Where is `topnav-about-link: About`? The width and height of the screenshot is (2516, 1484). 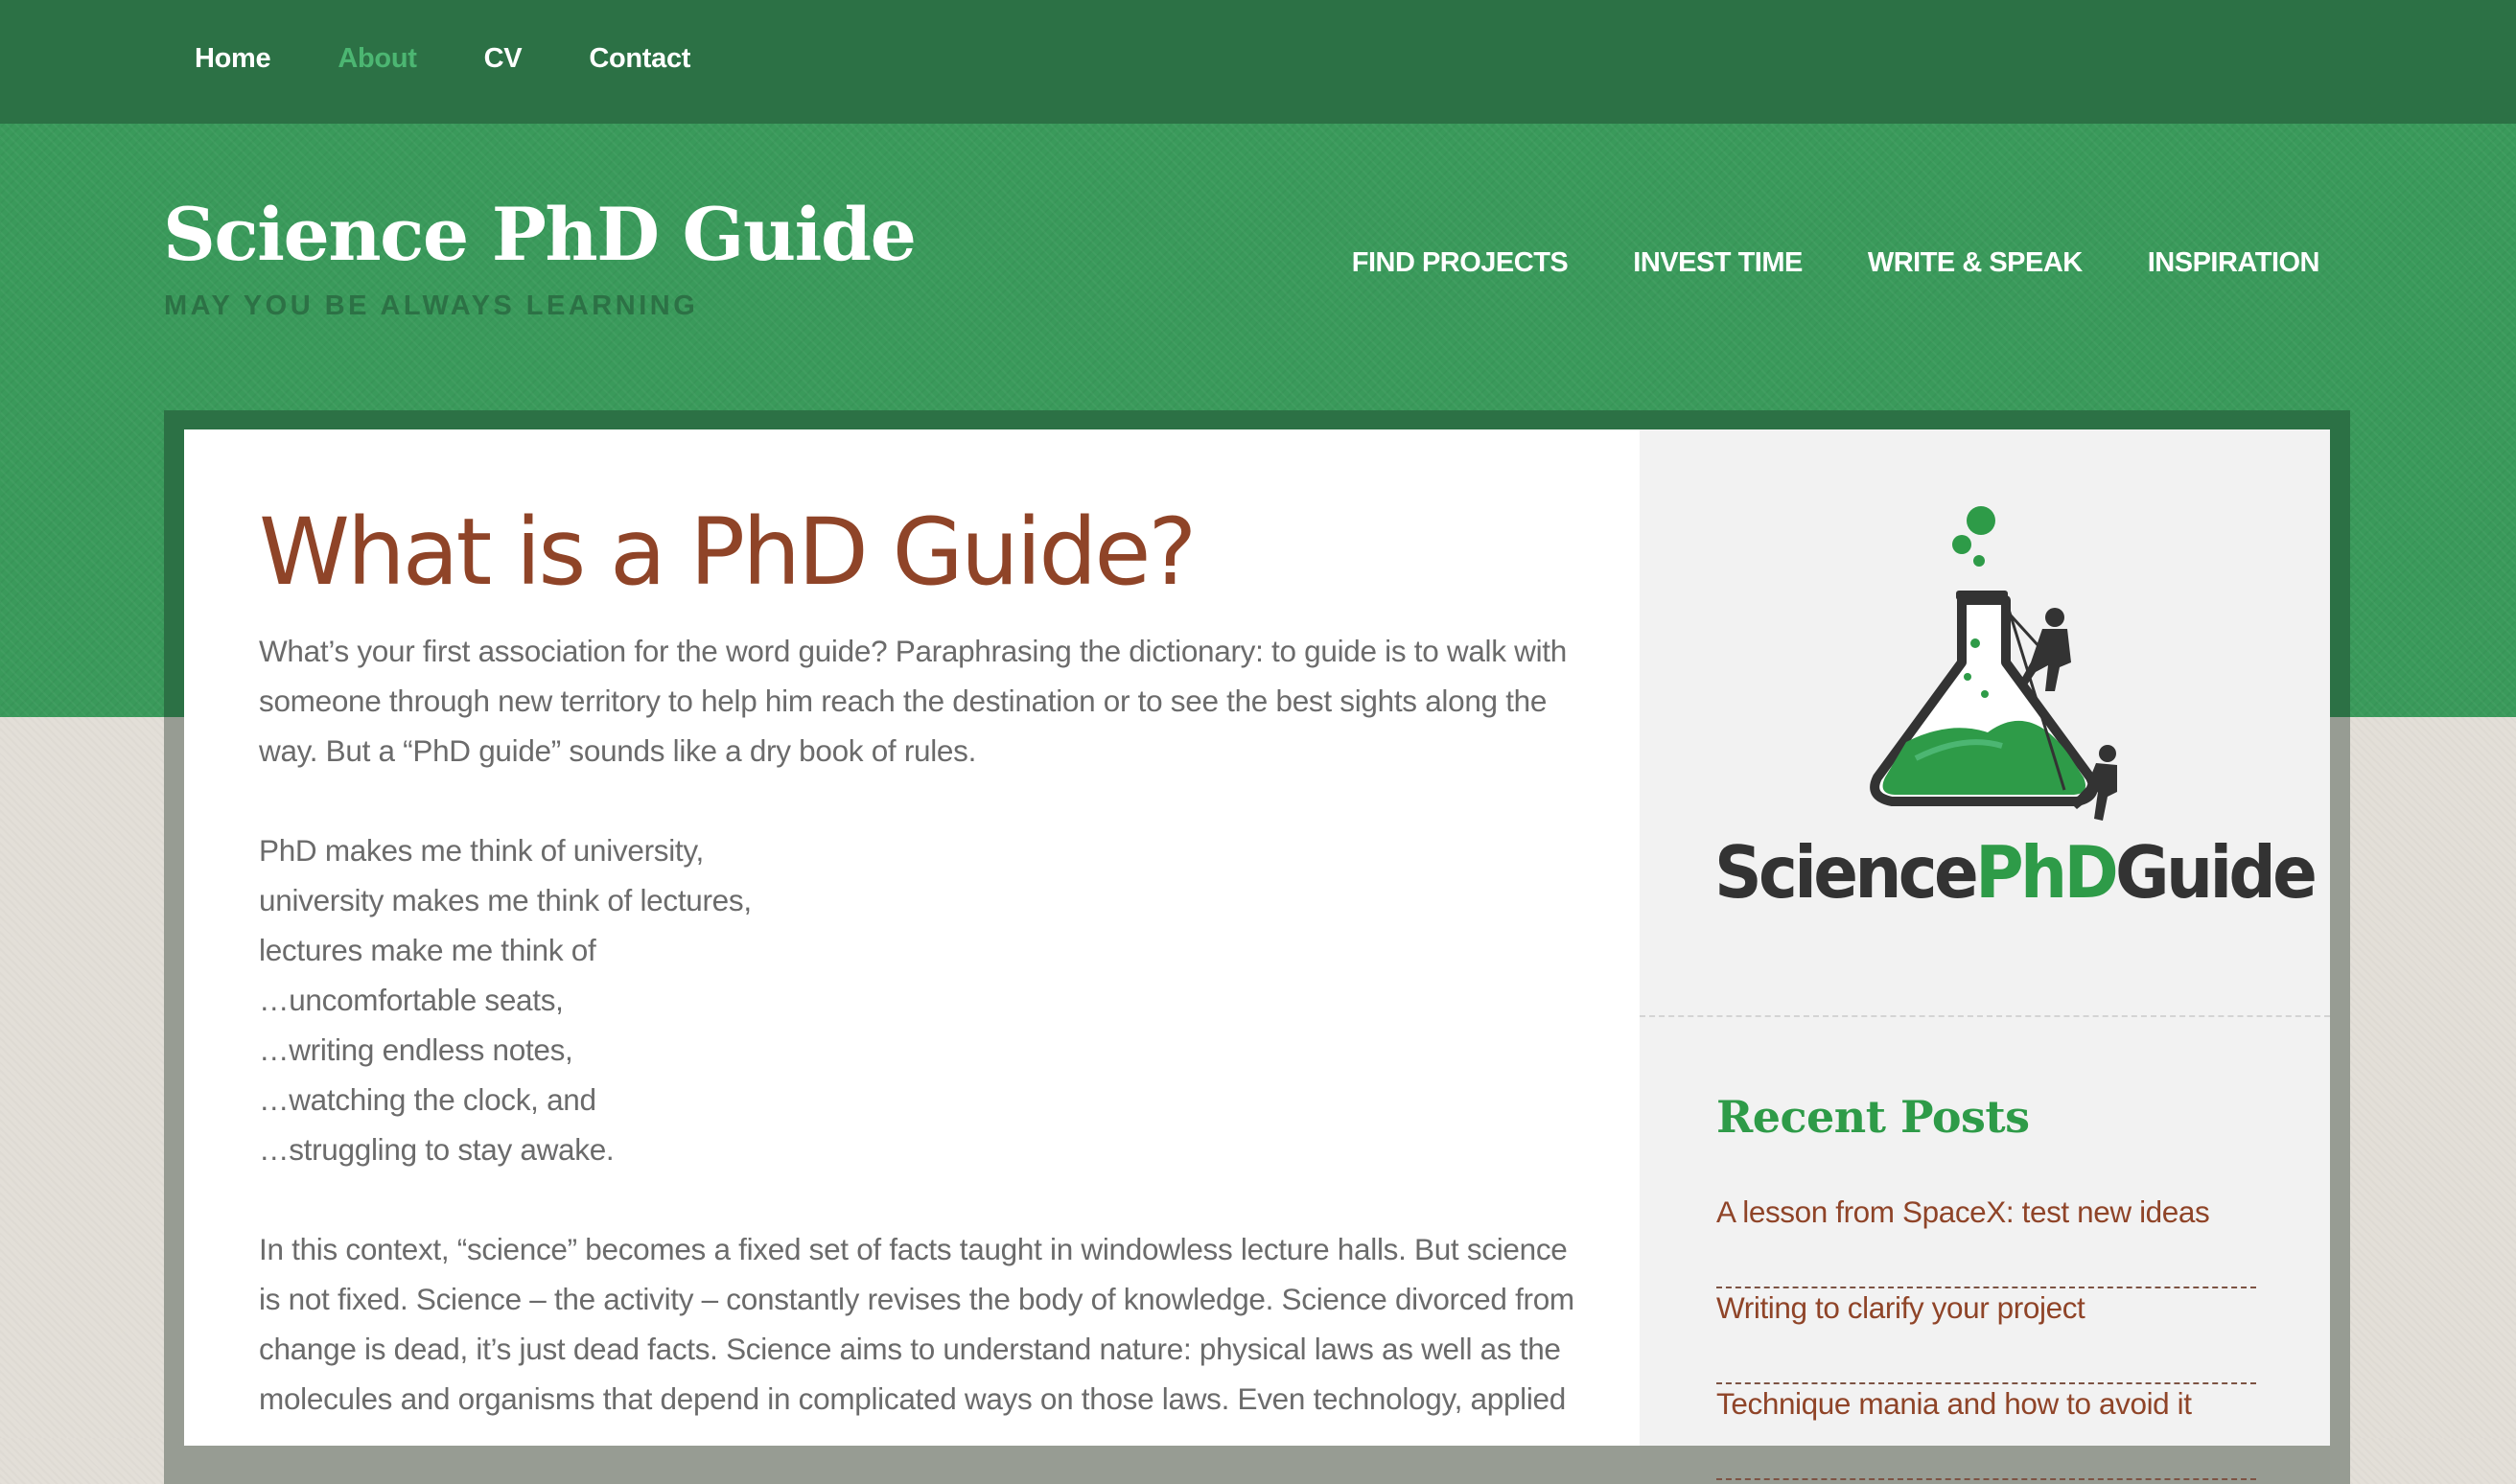
topnav-about-link: About is located at coordinates (377, 59).